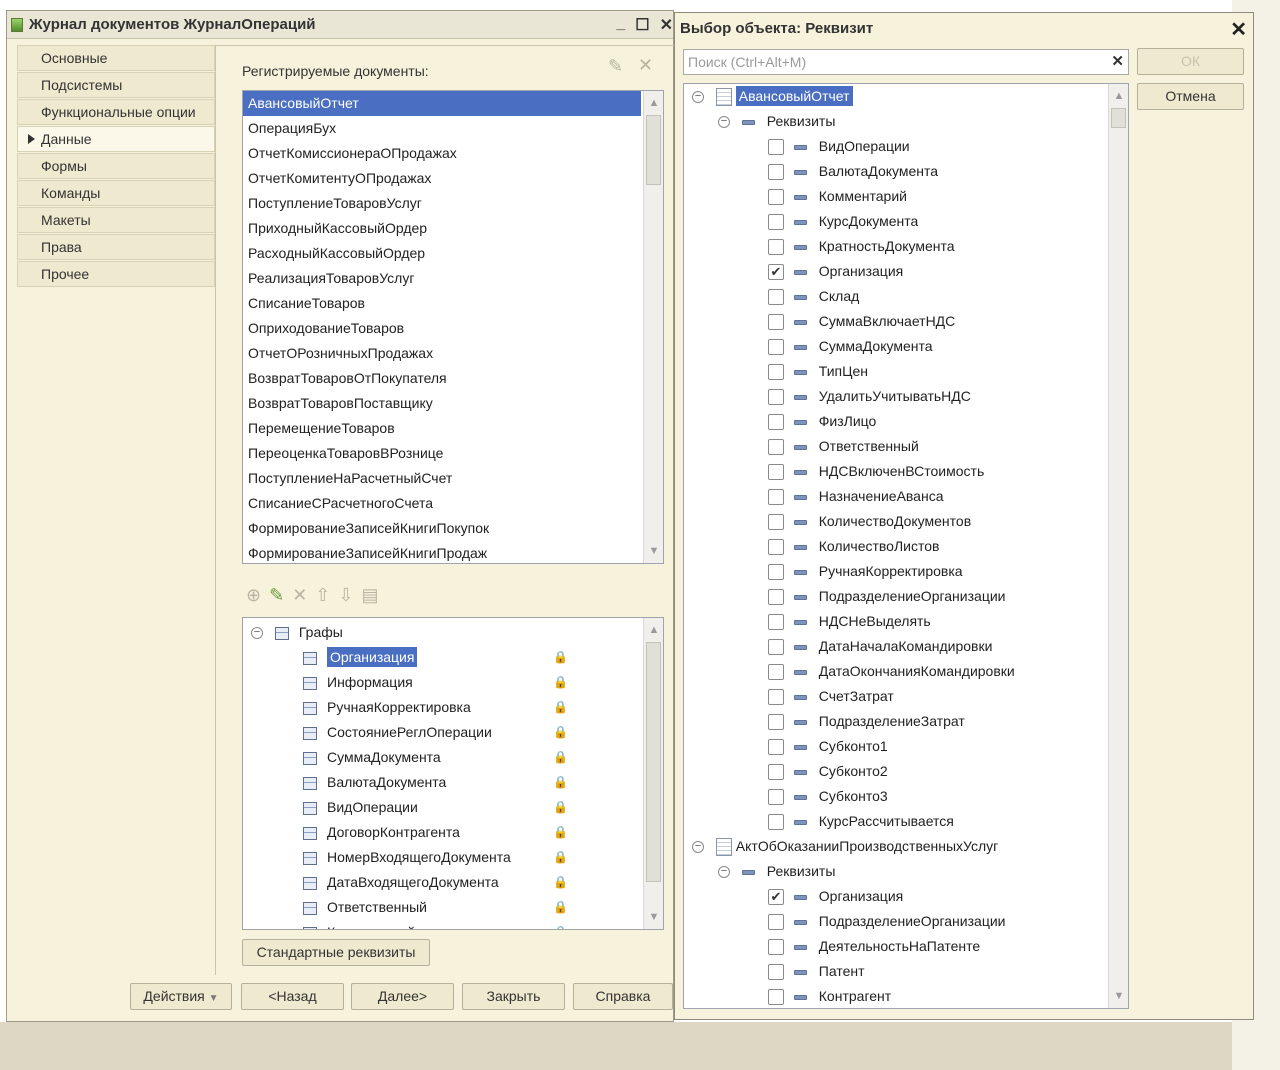  What do you see at coordinates (473, 832) in the screenshot?
I see `graph-row: ДоговорКонтрагента 🔒` at bounding box center [473, 832].